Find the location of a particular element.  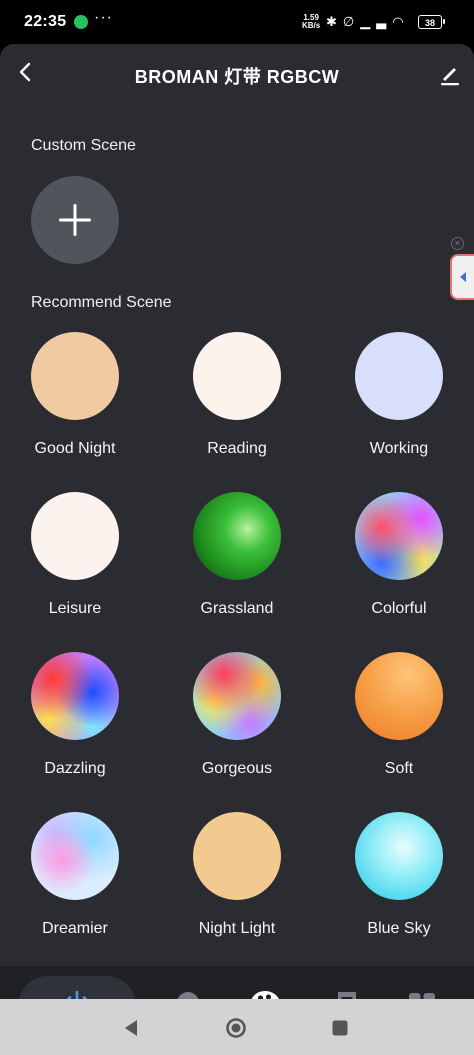

floating-side-tab is located at coordinates (462, 277).